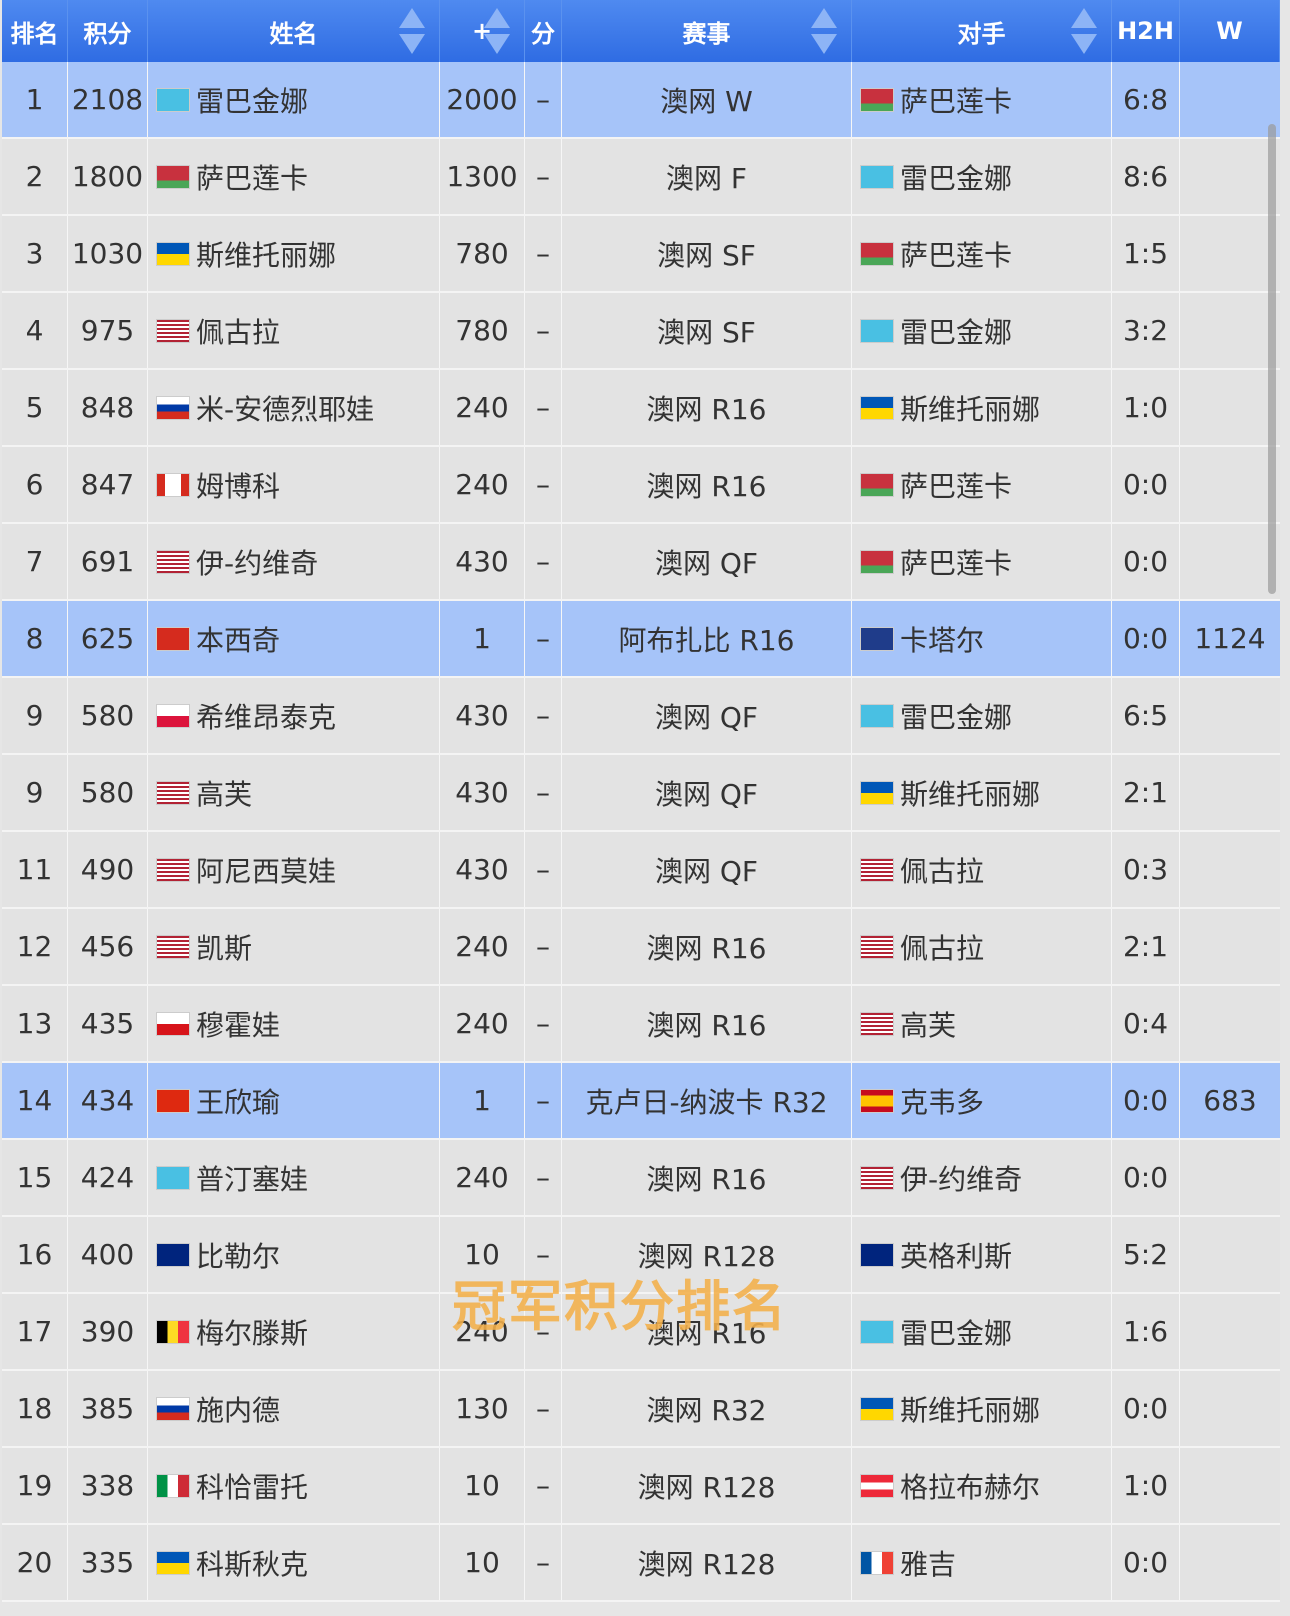 This screenshot has width=1290, height=1616. I want to click on opponent-text: 高芙, so click(928, 1025).